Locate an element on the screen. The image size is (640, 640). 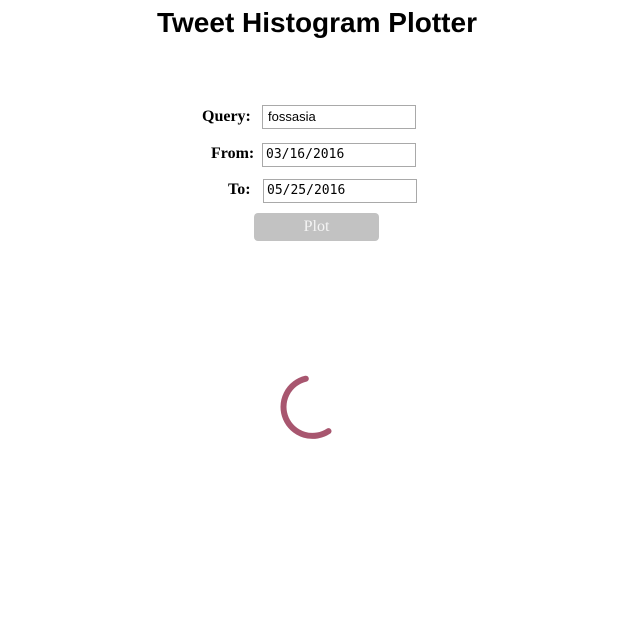
from-date-input: 03/16/2016 is located at coordinates (339, 155).